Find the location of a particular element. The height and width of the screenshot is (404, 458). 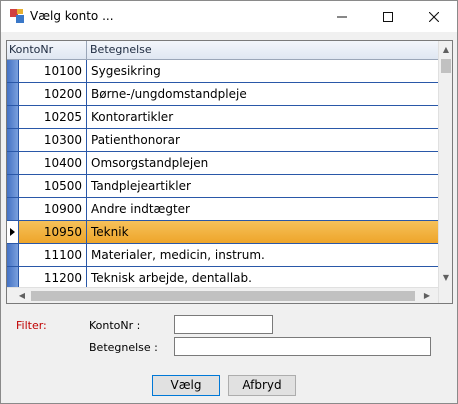

cell-kontonr: 10950 is located at coordinates (53, 232).